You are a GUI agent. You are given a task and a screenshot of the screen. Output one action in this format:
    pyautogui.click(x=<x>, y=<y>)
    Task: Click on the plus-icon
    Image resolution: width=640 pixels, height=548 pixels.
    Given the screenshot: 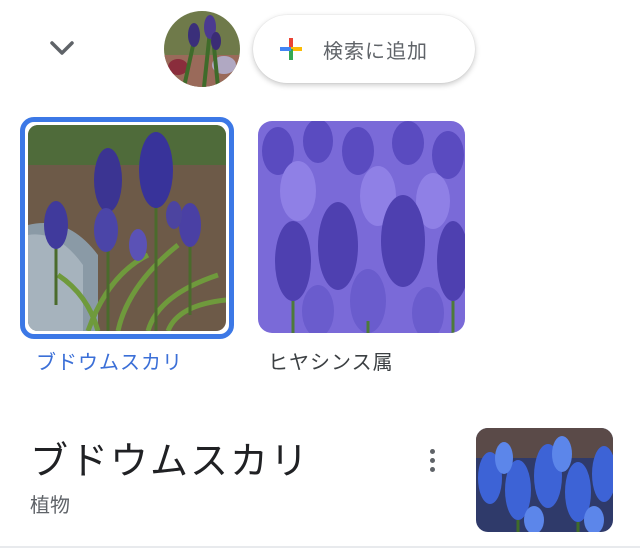 What is the action you would take?
    pyautogui.click(x=291, y=49)
    